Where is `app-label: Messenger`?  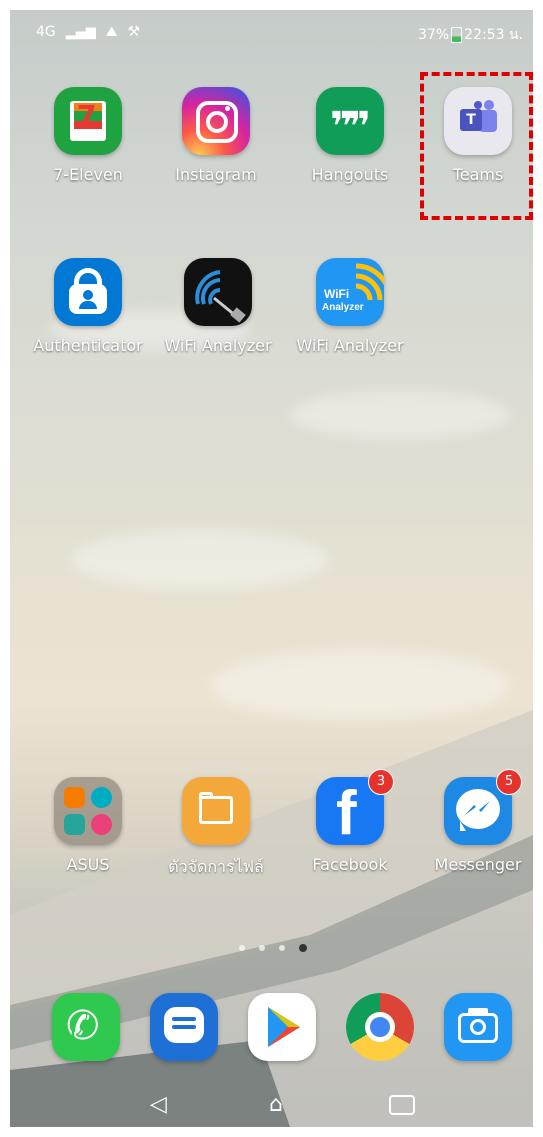 app-label: Messenger is located at coordinates (478, 864).